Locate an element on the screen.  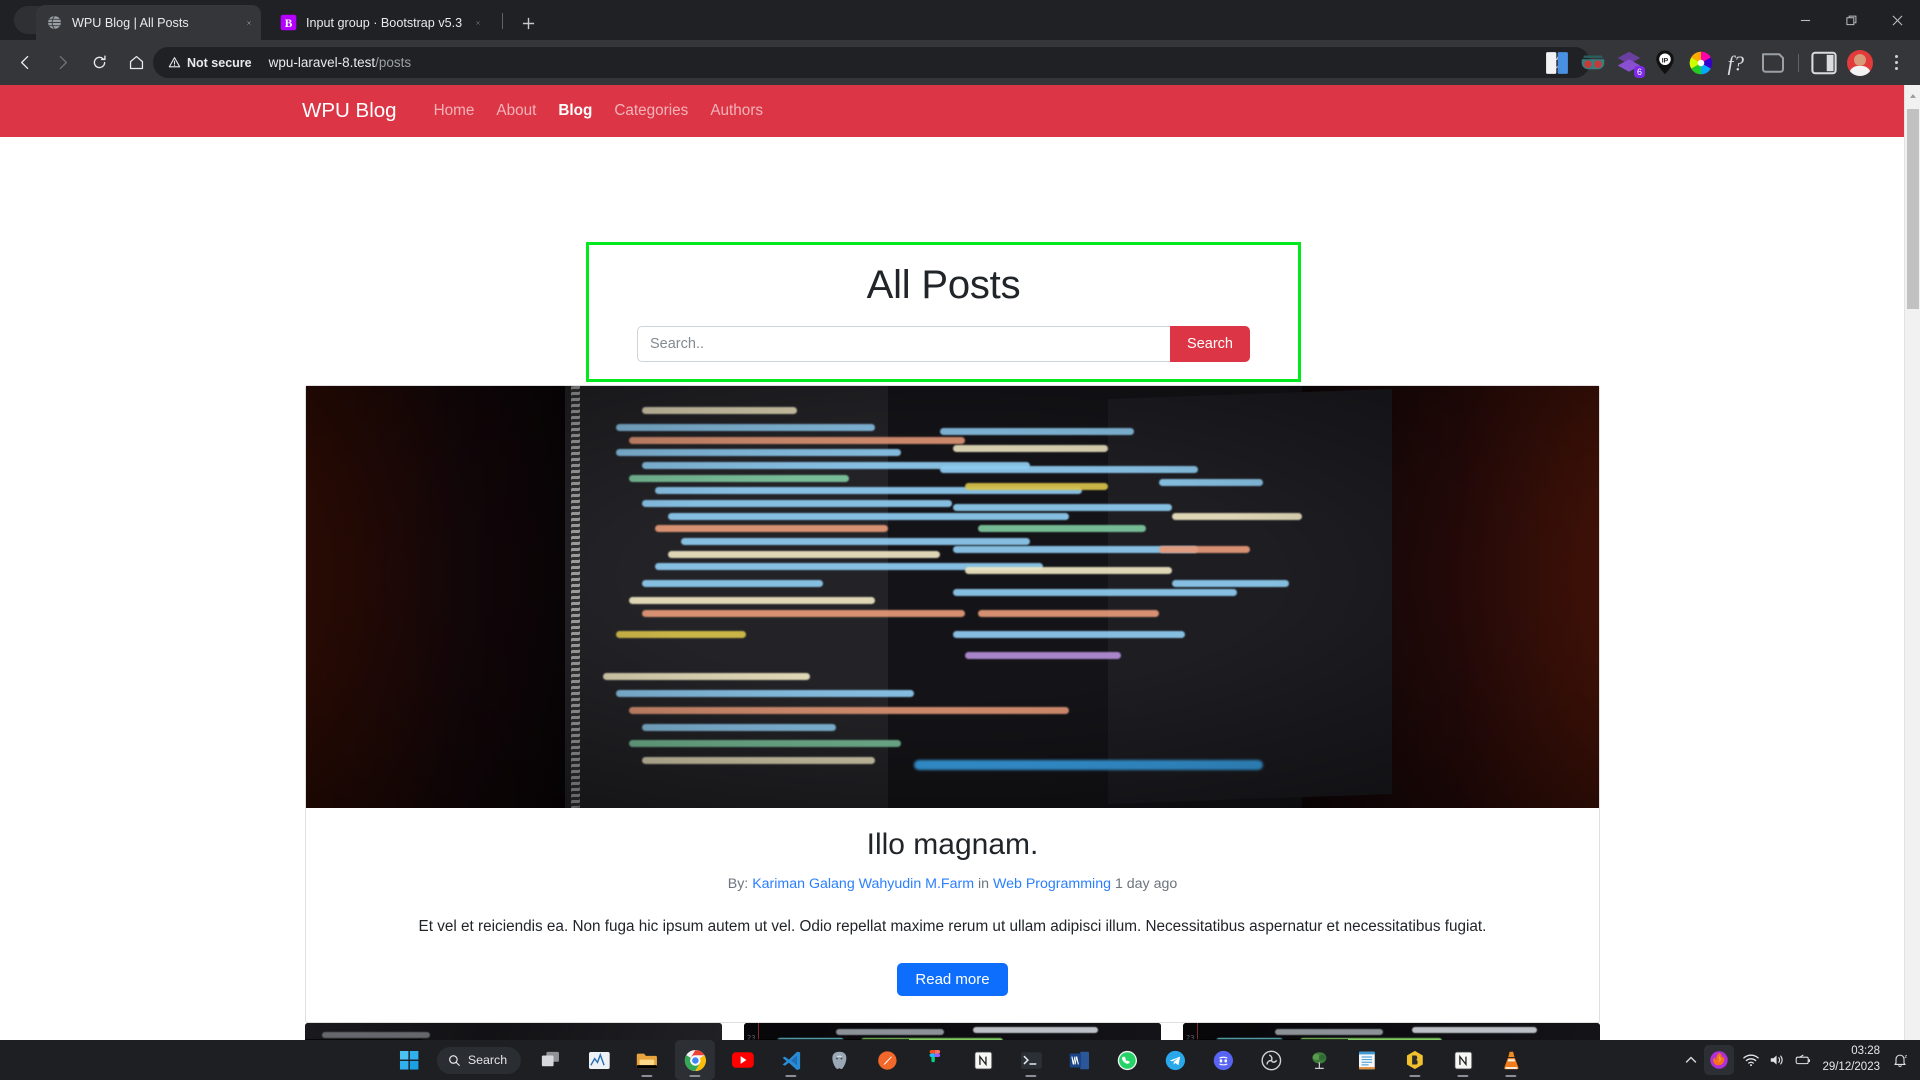
browser-toolbar: Not secure wpu-laravel-8.test/posts 6 IP is located at coordinates (960, 62).